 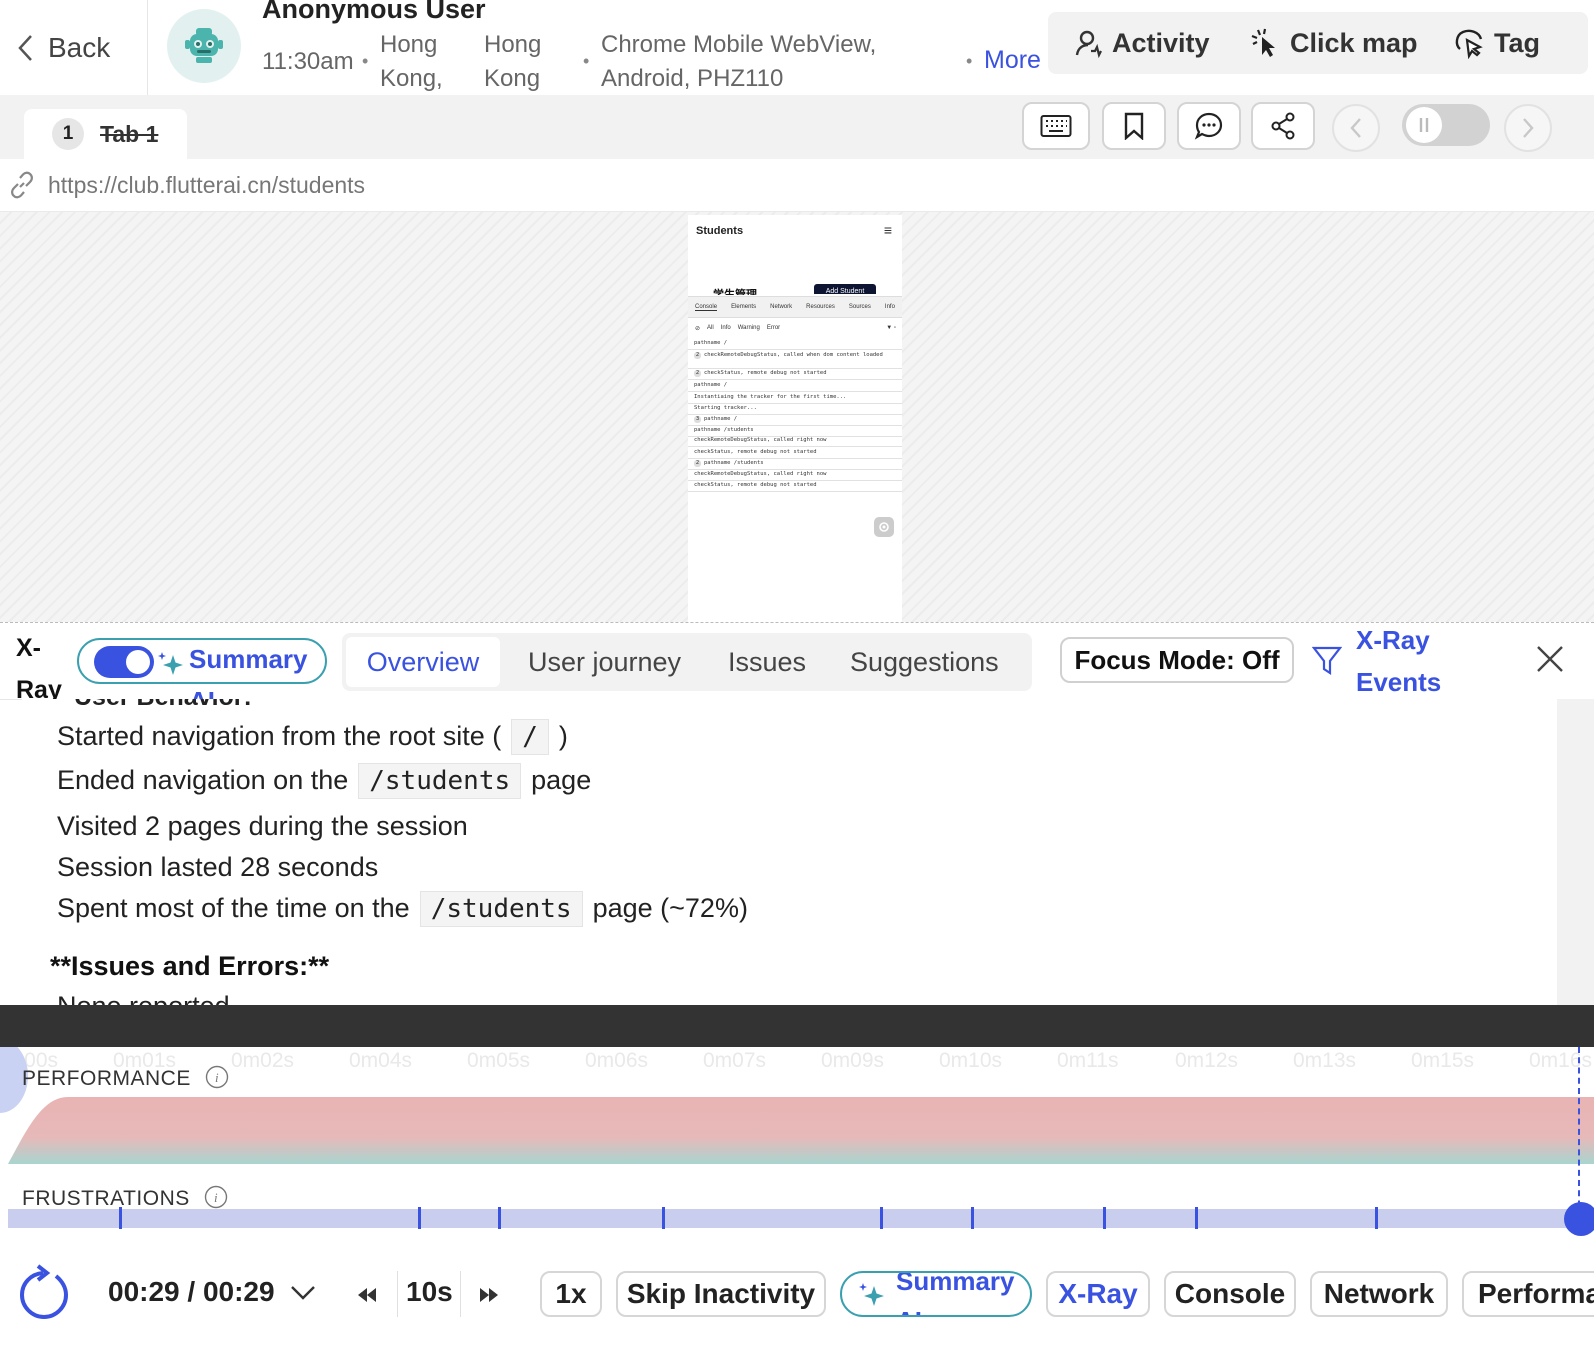 I want to click on summary-ai-button-line2: AI, so click(x=955, y=1308).